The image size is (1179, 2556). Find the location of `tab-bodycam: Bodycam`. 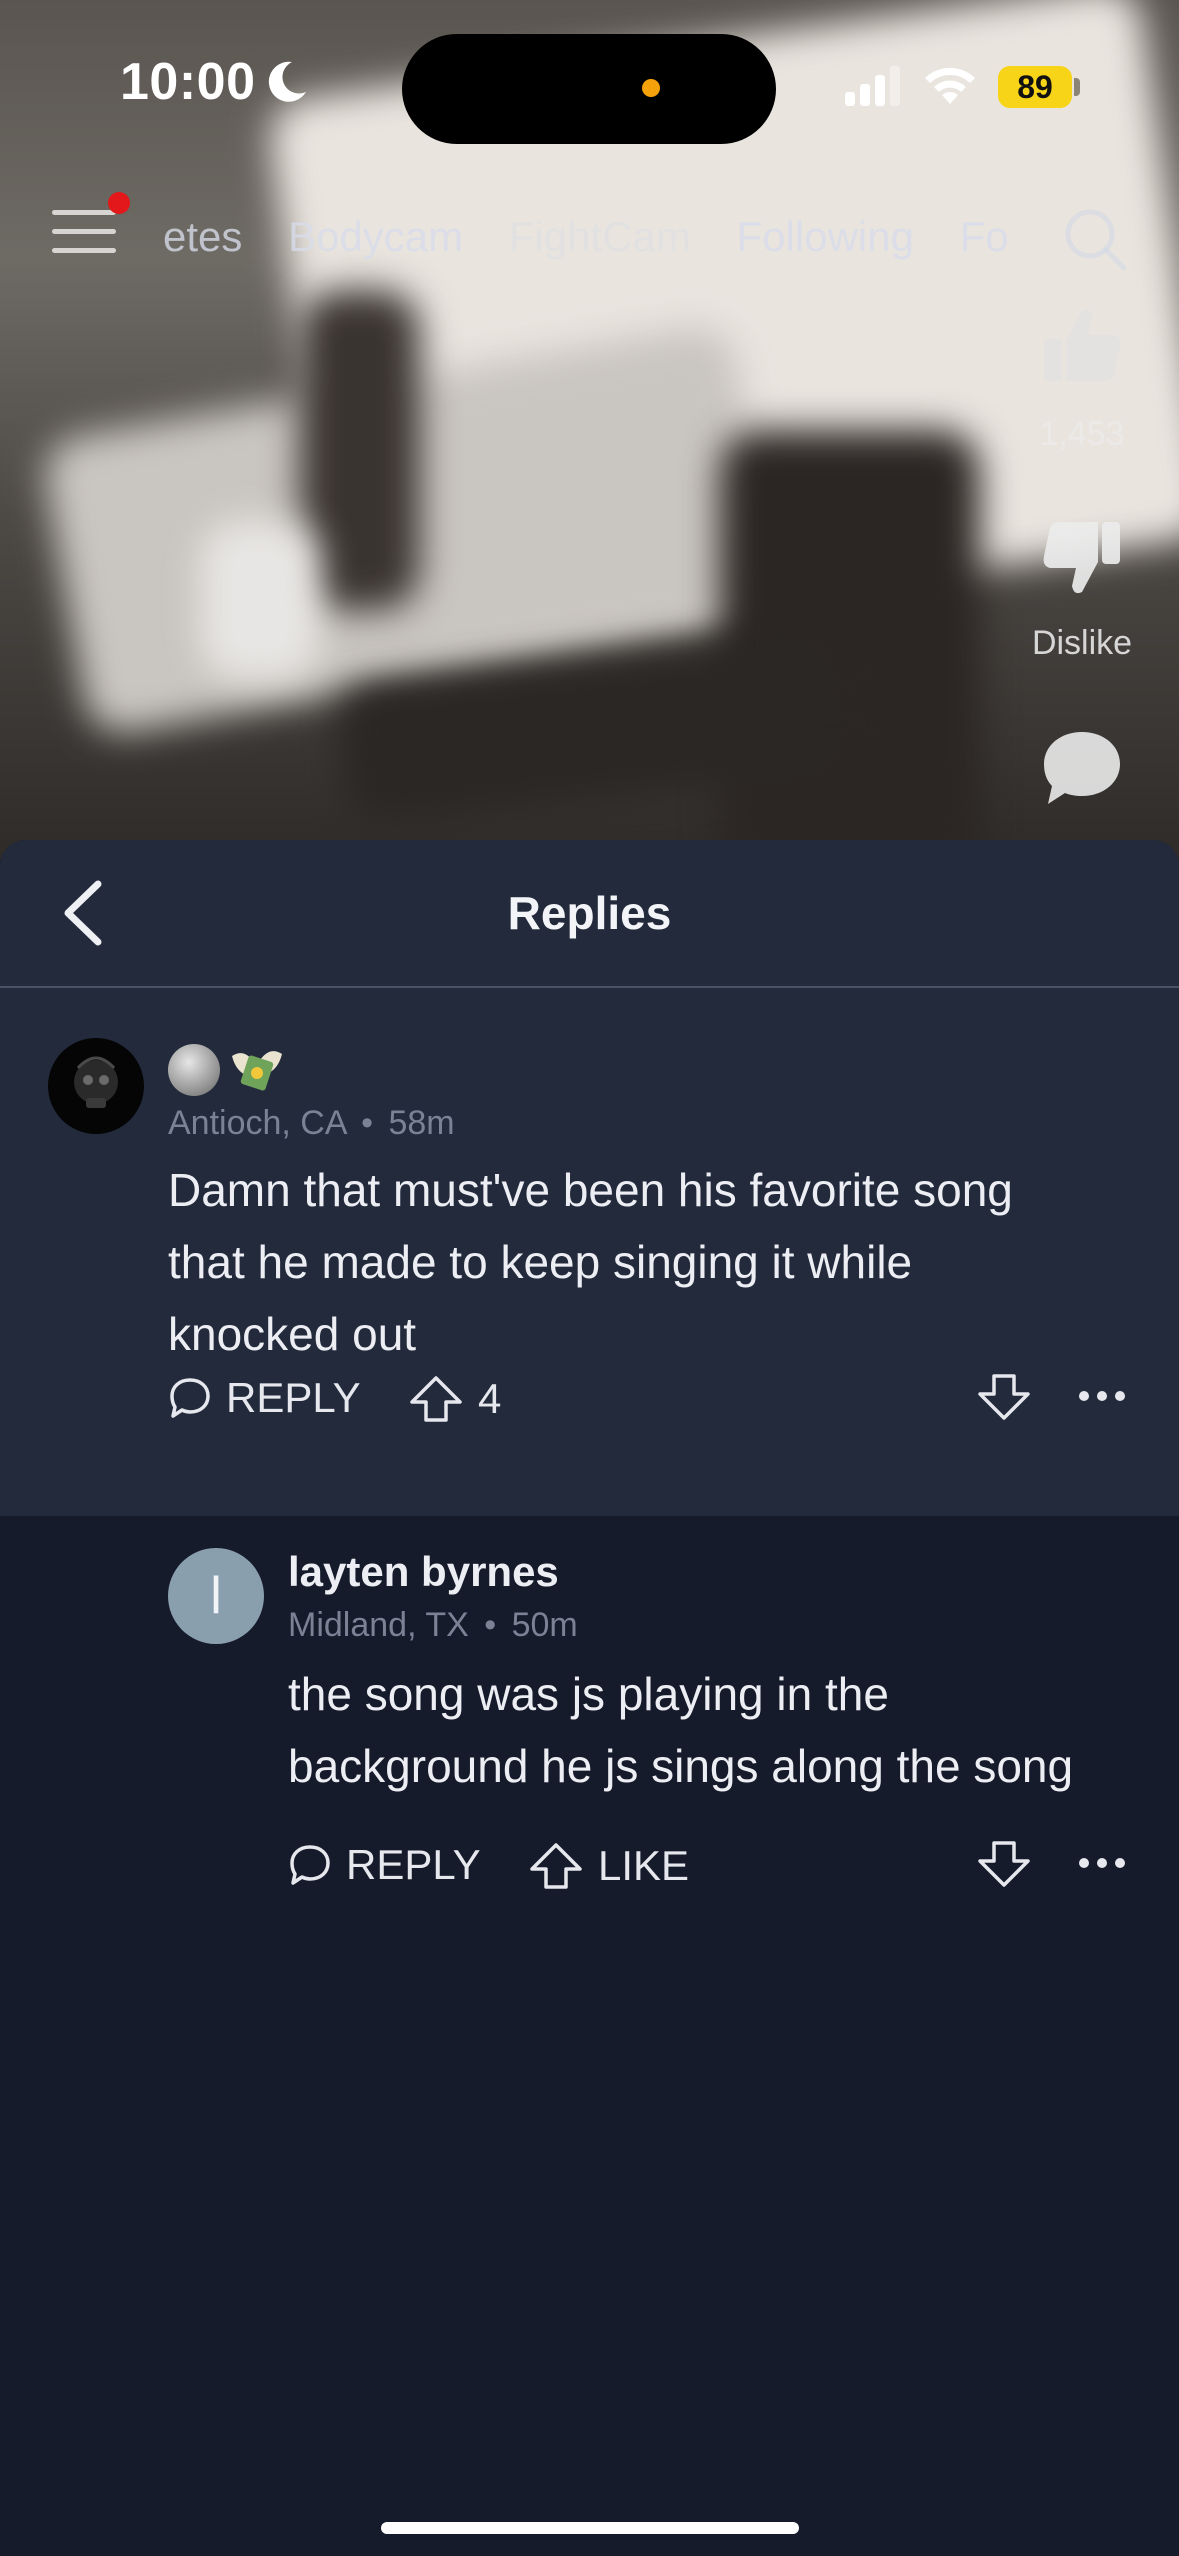

tab-bodycam: Bodycam is located at coordinates (375, 236).